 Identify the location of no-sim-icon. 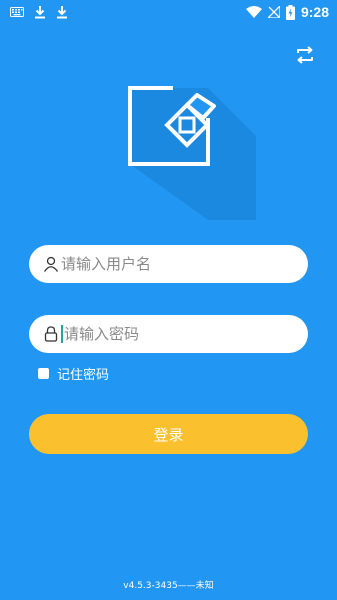
(273, 12).